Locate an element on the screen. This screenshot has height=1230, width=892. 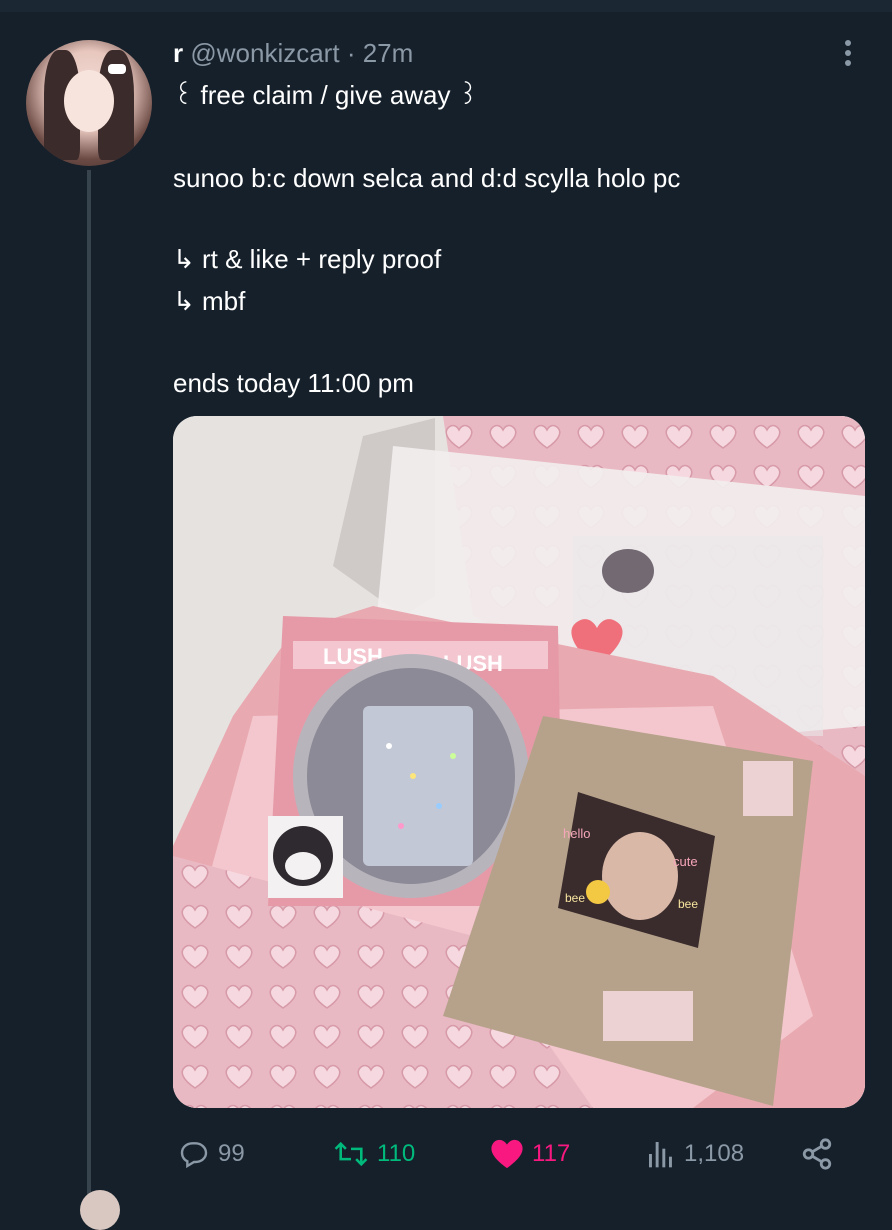
handle: @wonkizcart is located at coordinates (264, 53).